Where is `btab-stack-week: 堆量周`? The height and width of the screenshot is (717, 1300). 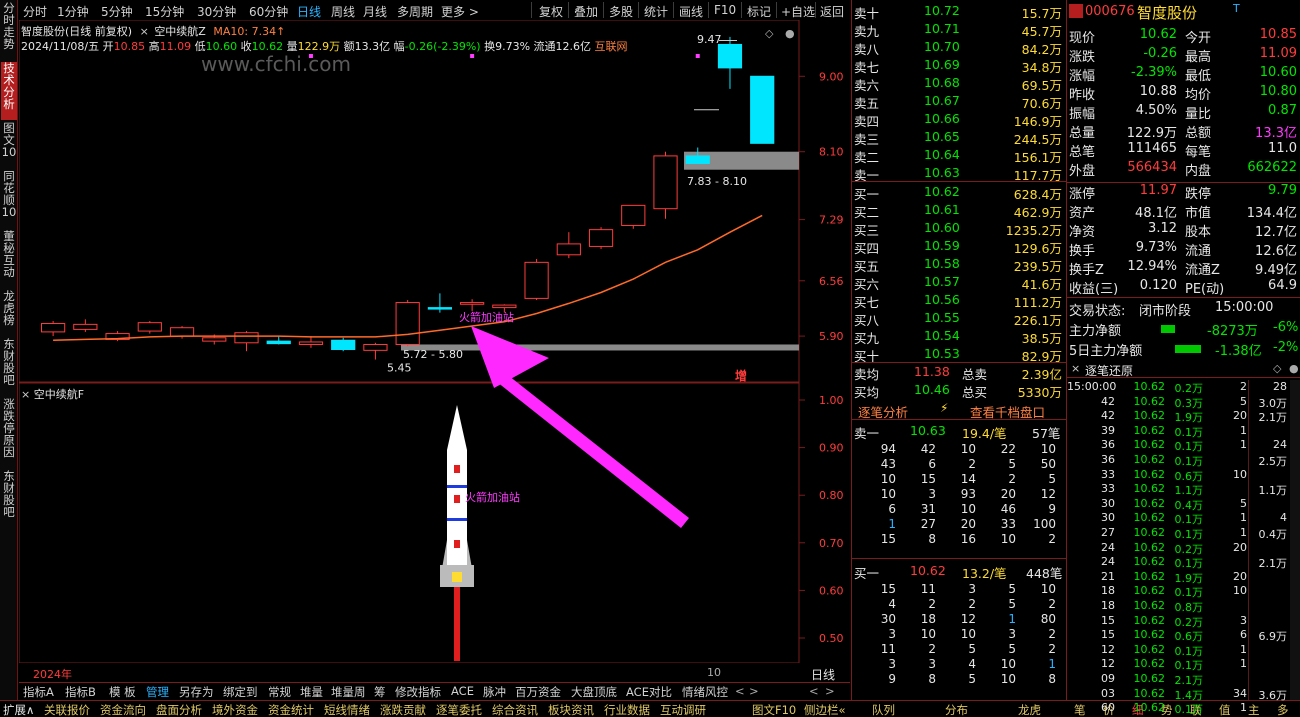 btab-stack-week: 堆量周 is located at coordinates (348, 692).